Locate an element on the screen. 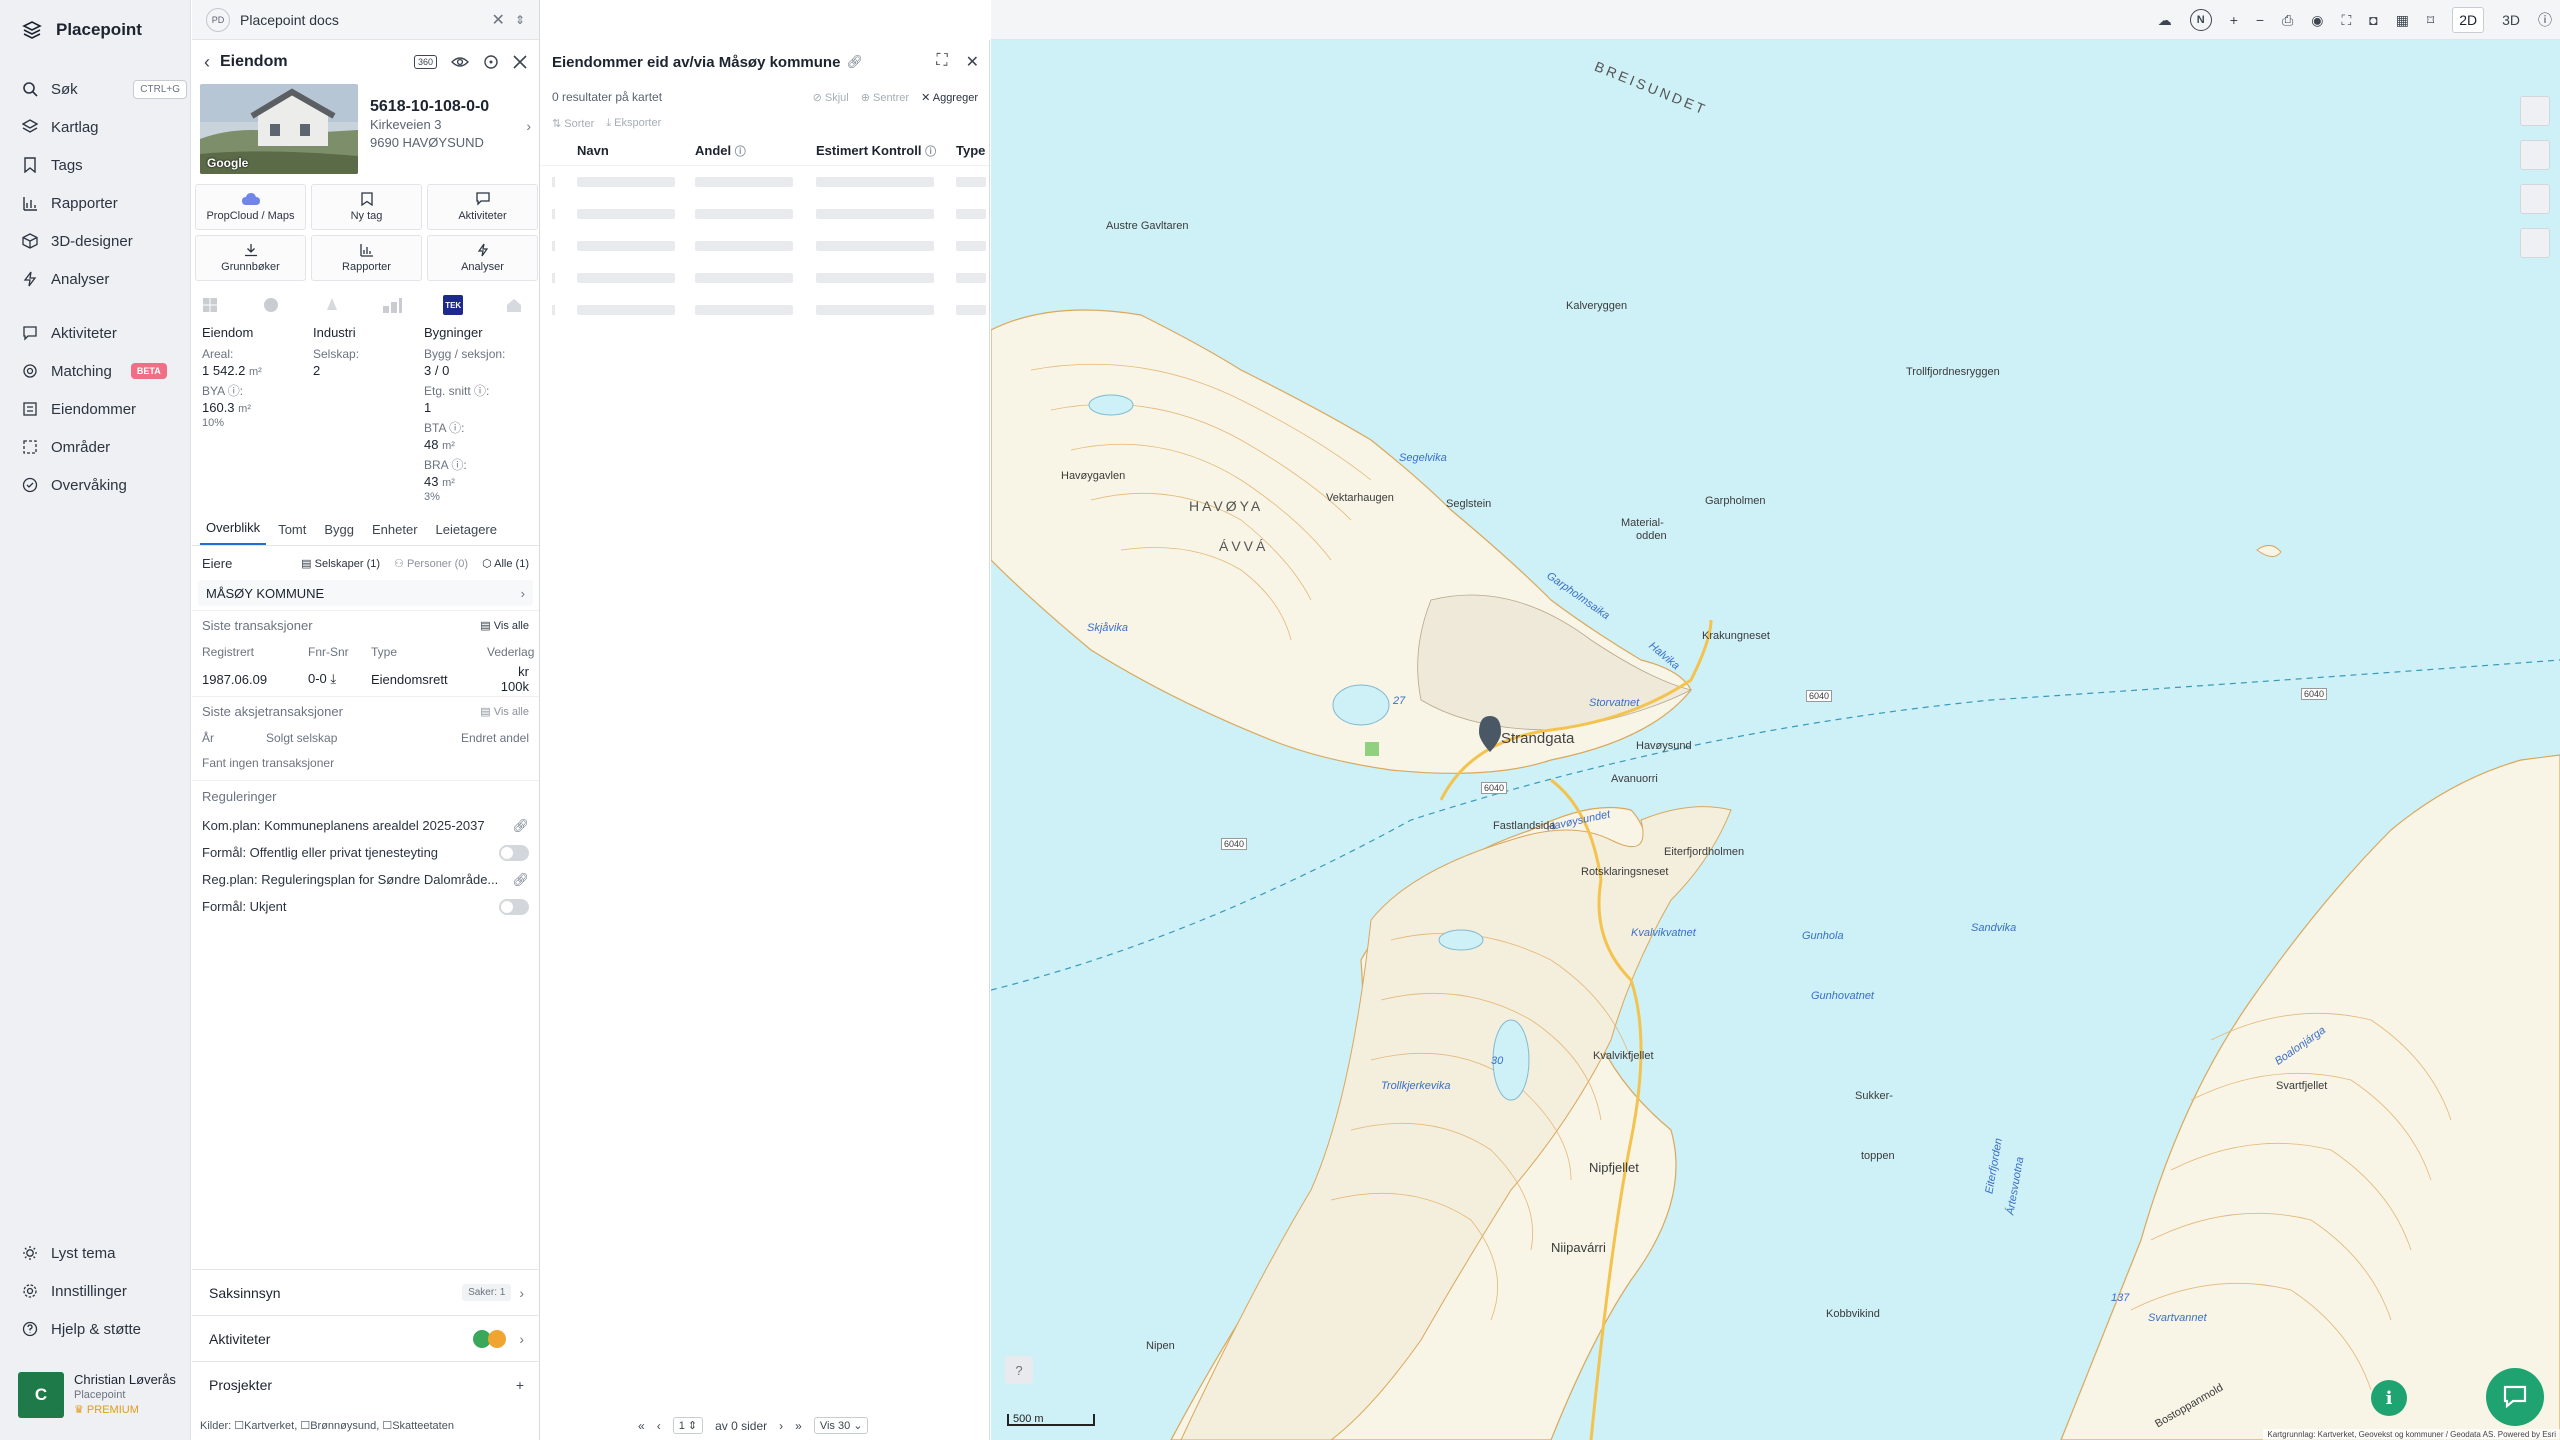  sort-button: ⇅ Sorter is located at coordinates (573, 123).